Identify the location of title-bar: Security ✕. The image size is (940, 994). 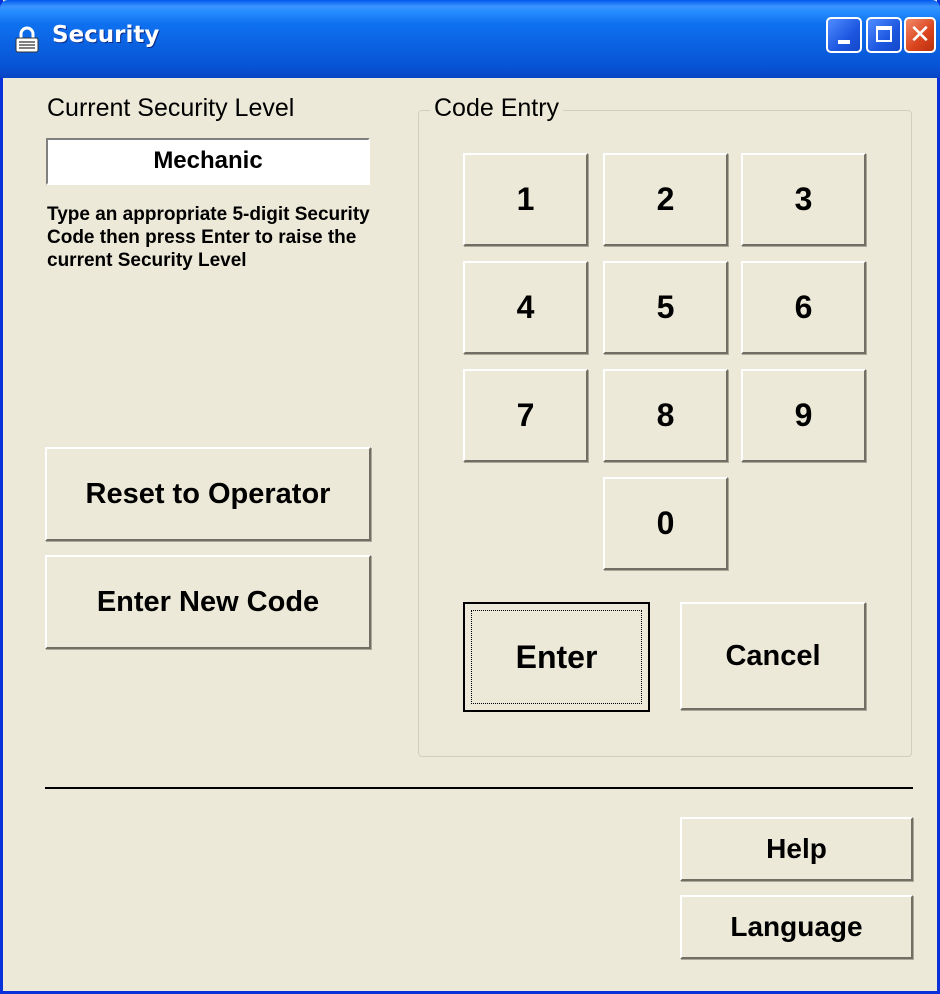
(470, 39).